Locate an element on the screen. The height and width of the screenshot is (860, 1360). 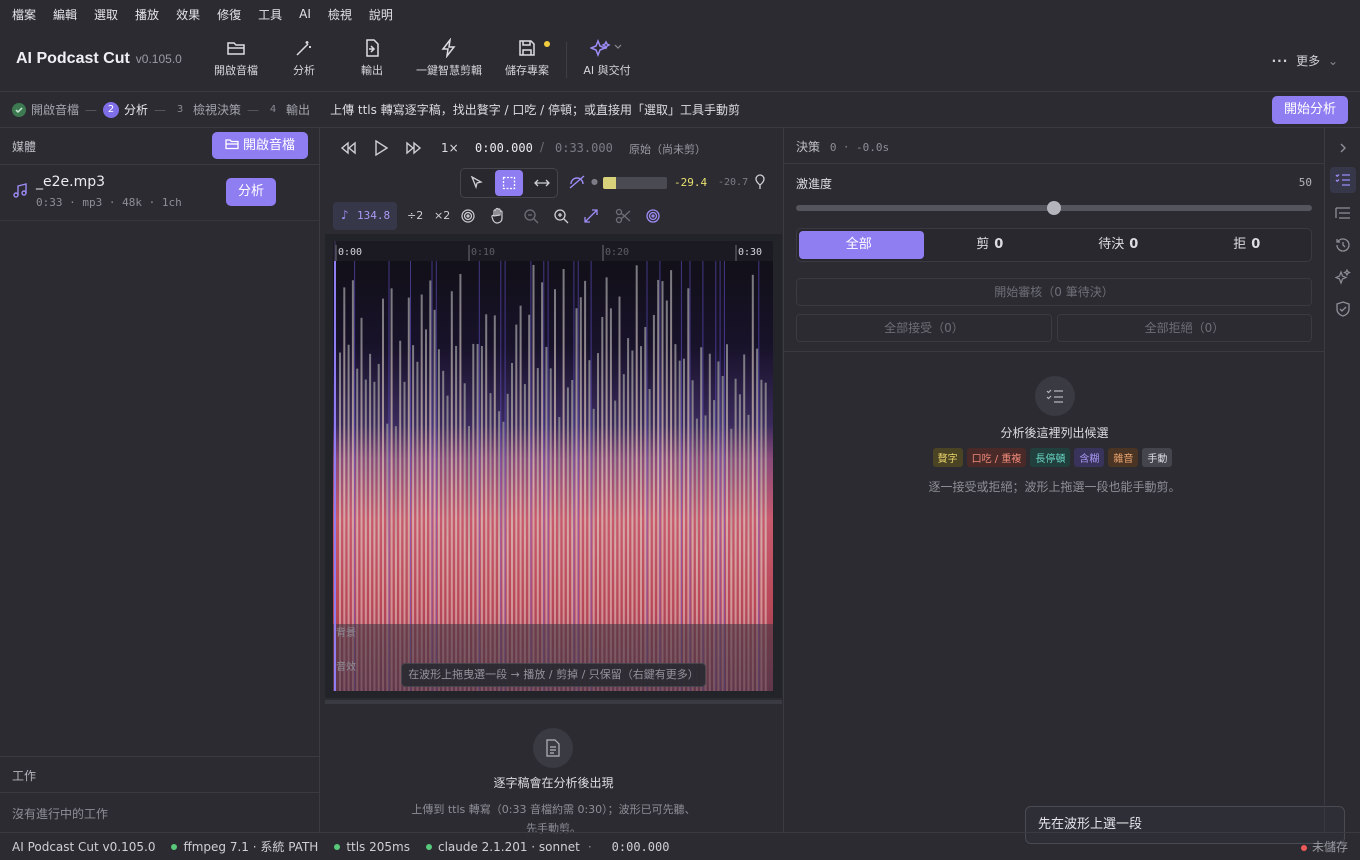
category-tag: 長停頓 is located at coordinates (1050, 457).